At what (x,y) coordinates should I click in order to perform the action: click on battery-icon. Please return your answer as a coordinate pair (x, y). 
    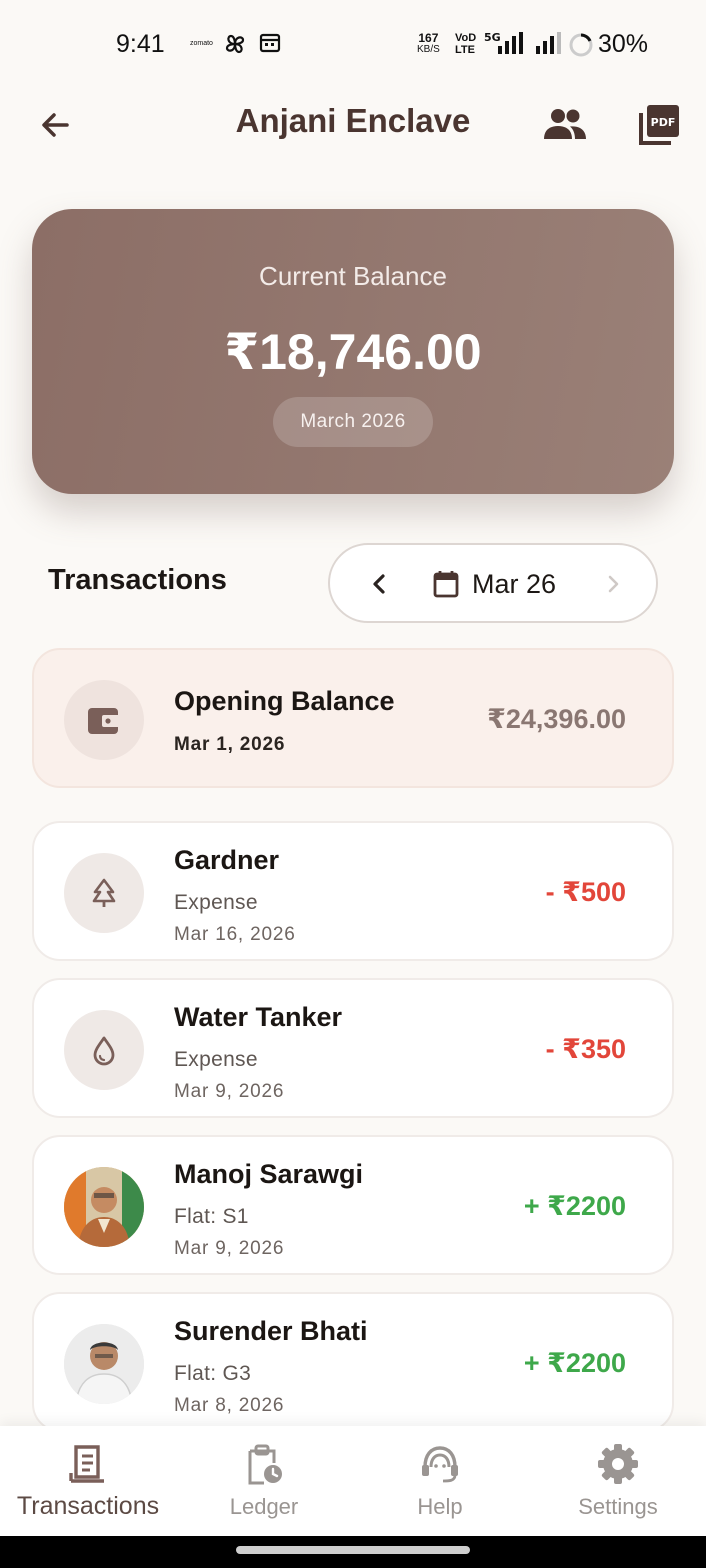
    Looking at the image, I should click on (581, 47).